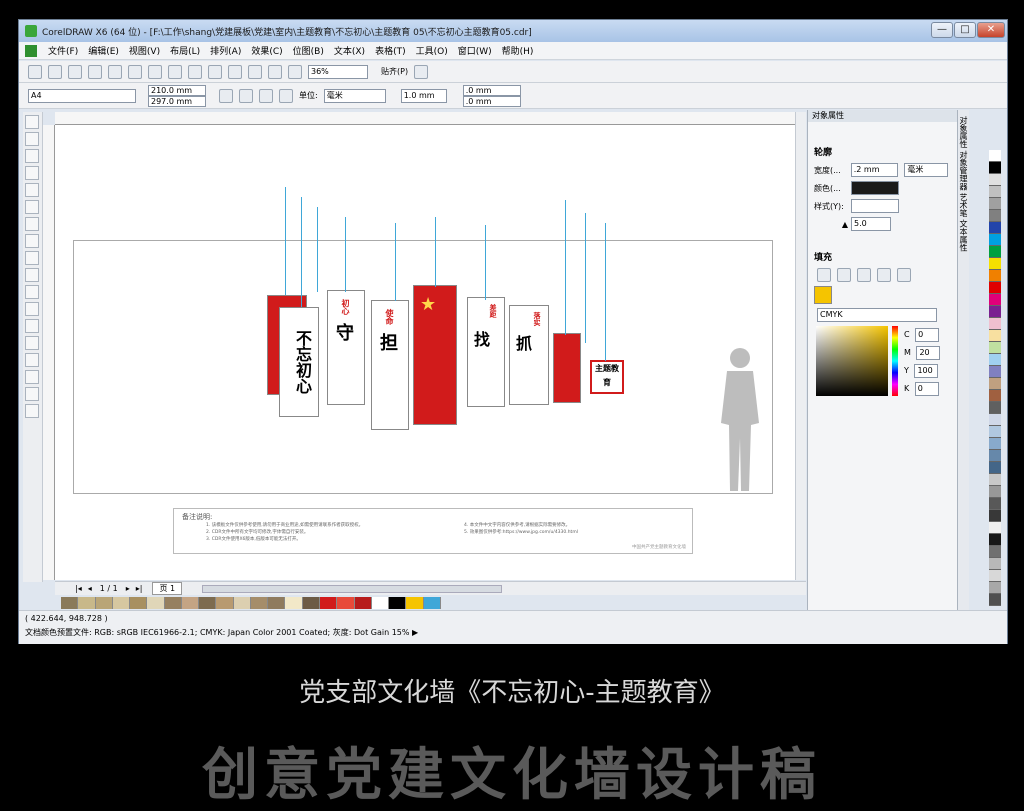 The height and width of the screenshot is (811, 1024). Describe the element at coordinates (567, 368) in the screenshot. I see `panel-bamboo` at that location.